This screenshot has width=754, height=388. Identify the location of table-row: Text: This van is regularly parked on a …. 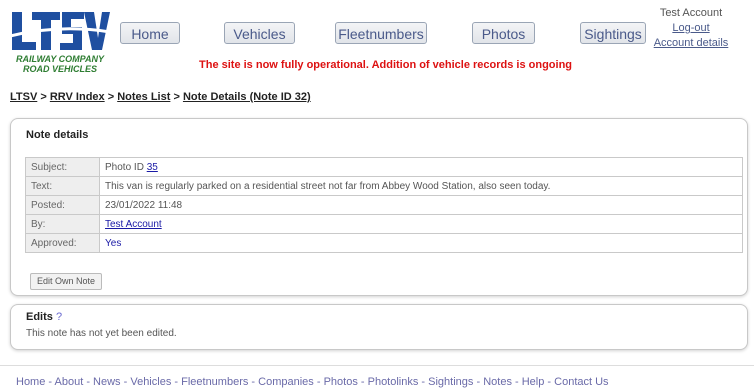
(384, 186).